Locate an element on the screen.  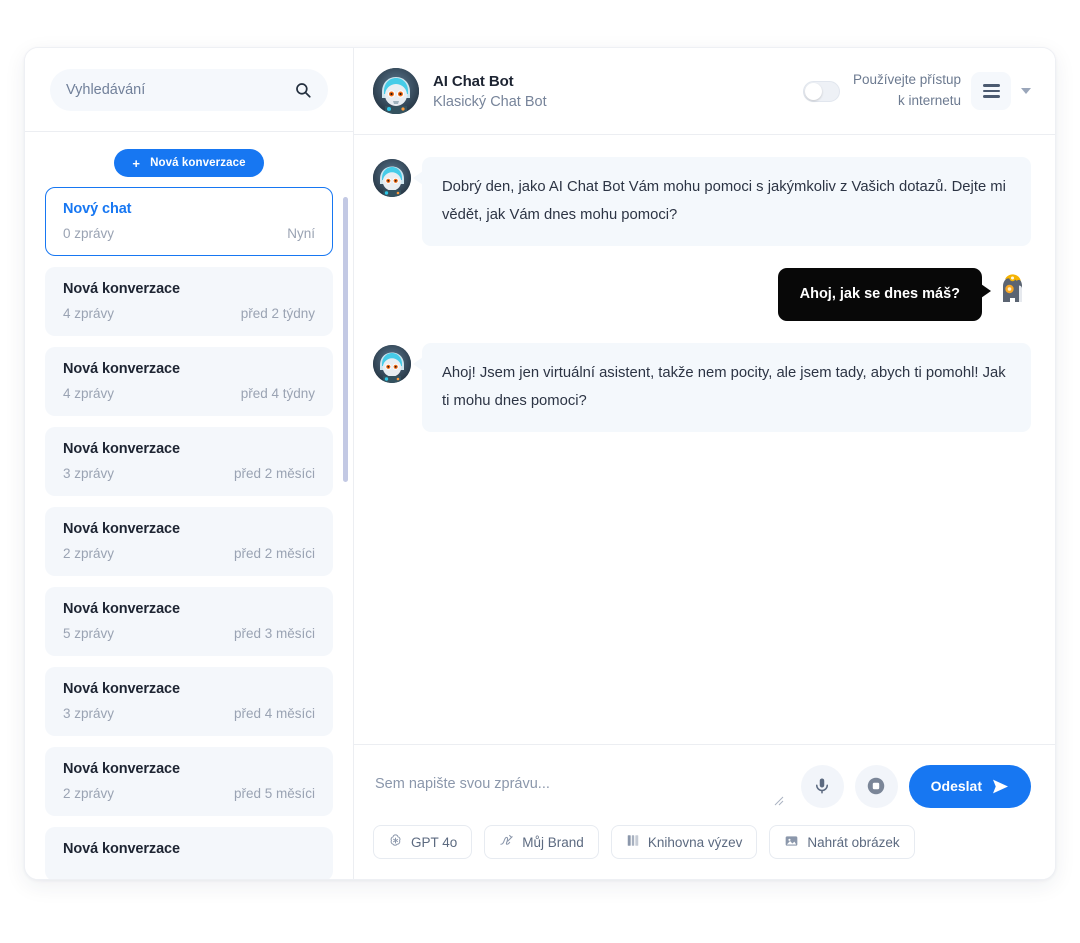
conversation-meta: 4 zprávy před 2 týdny is located at coordinates (189, 313).